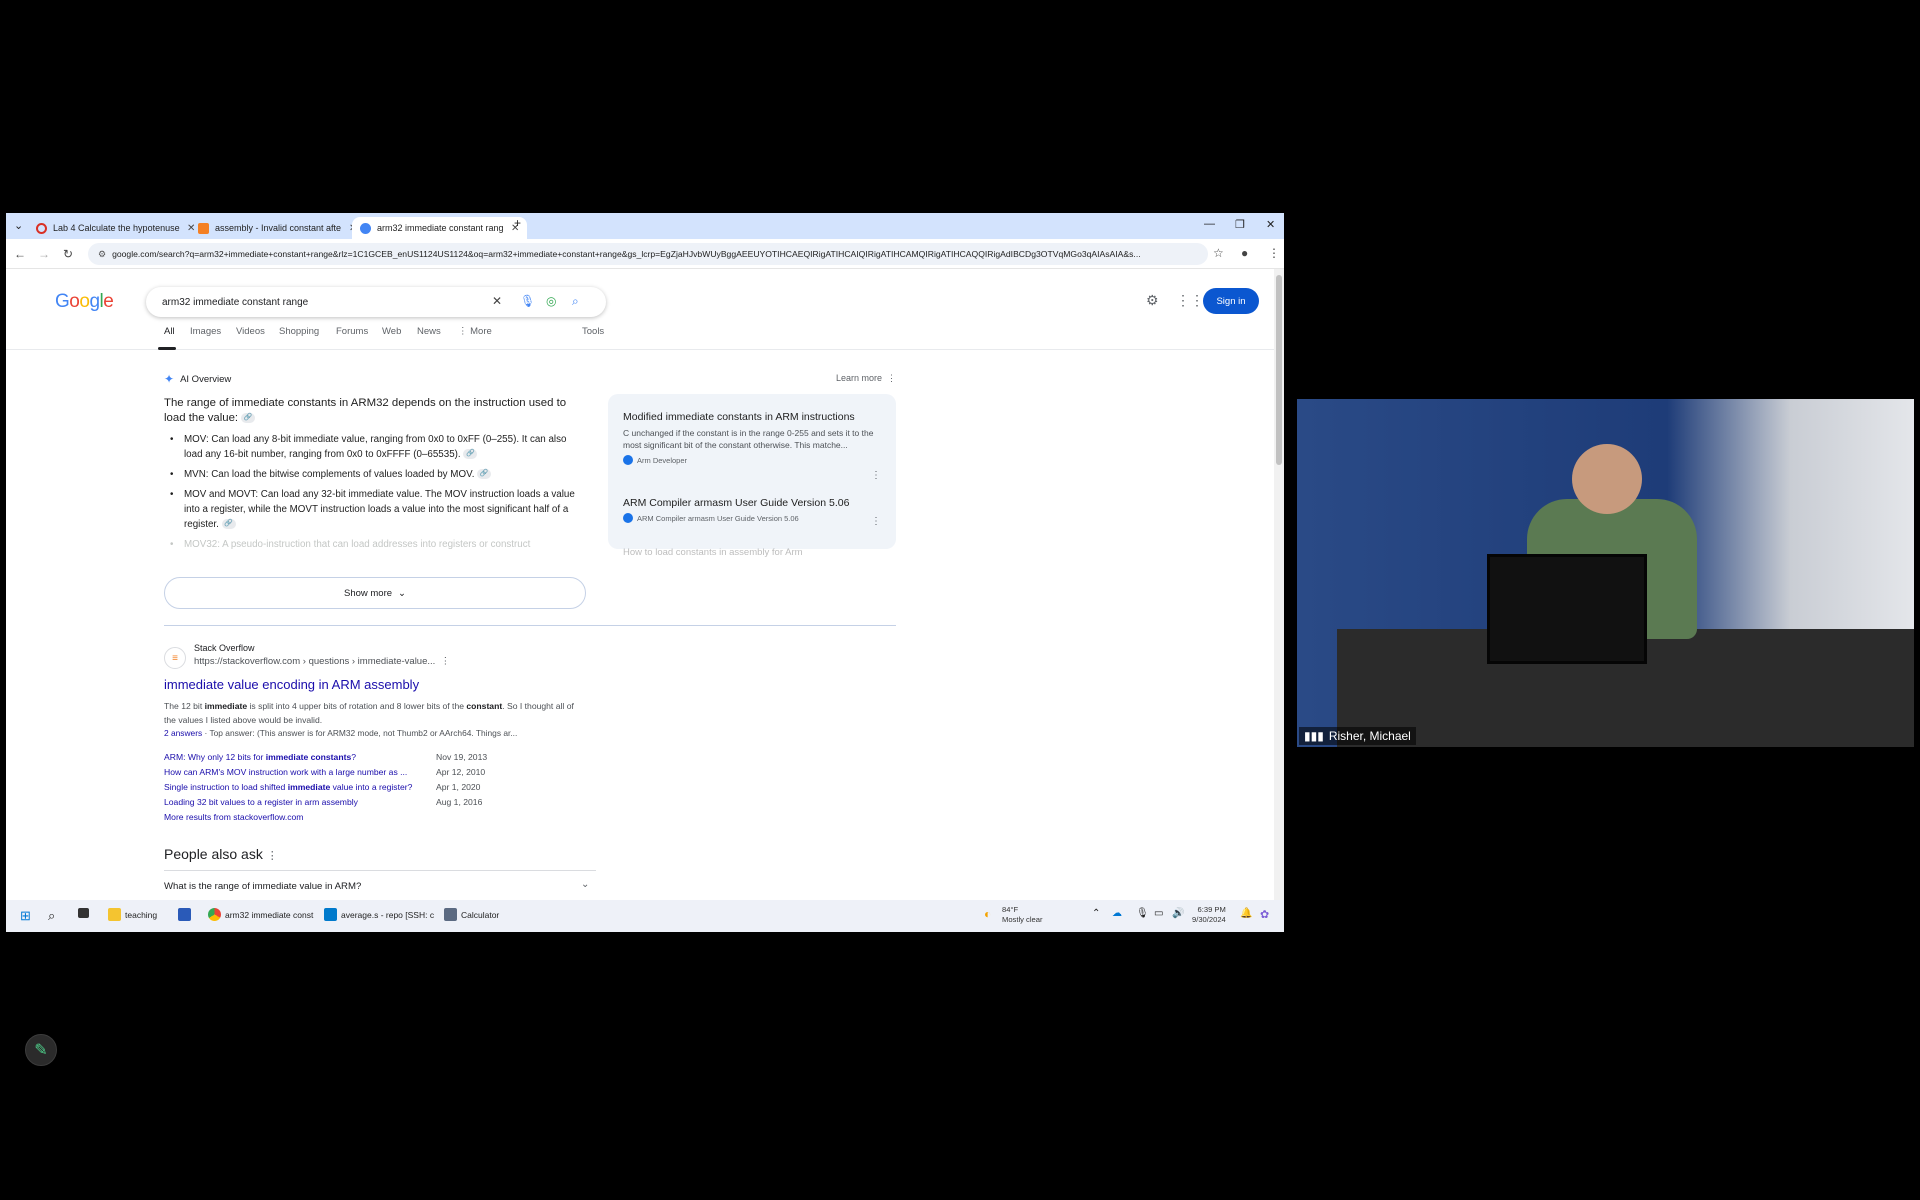  What do you see at coordinates (517, 223) in the screenshot?
I see `new-tab-button: +` at bounding box center [517, 223].